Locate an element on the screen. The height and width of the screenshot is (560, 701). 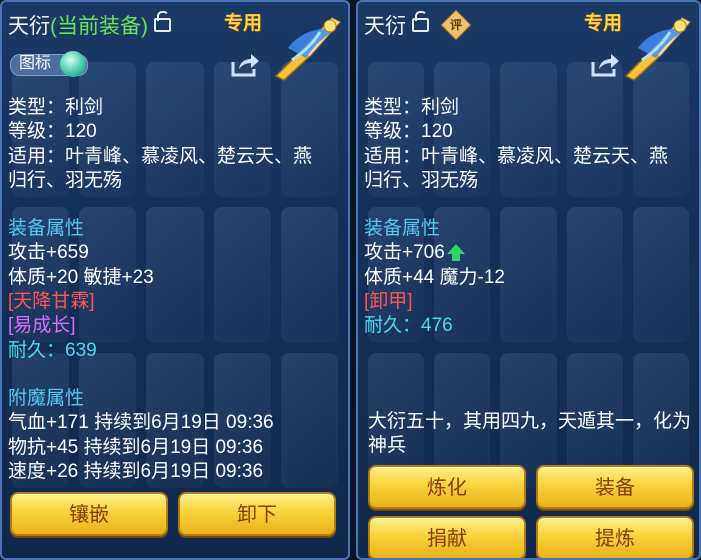
durability-line: 耐久：639 is located at coordinates (160, 351).